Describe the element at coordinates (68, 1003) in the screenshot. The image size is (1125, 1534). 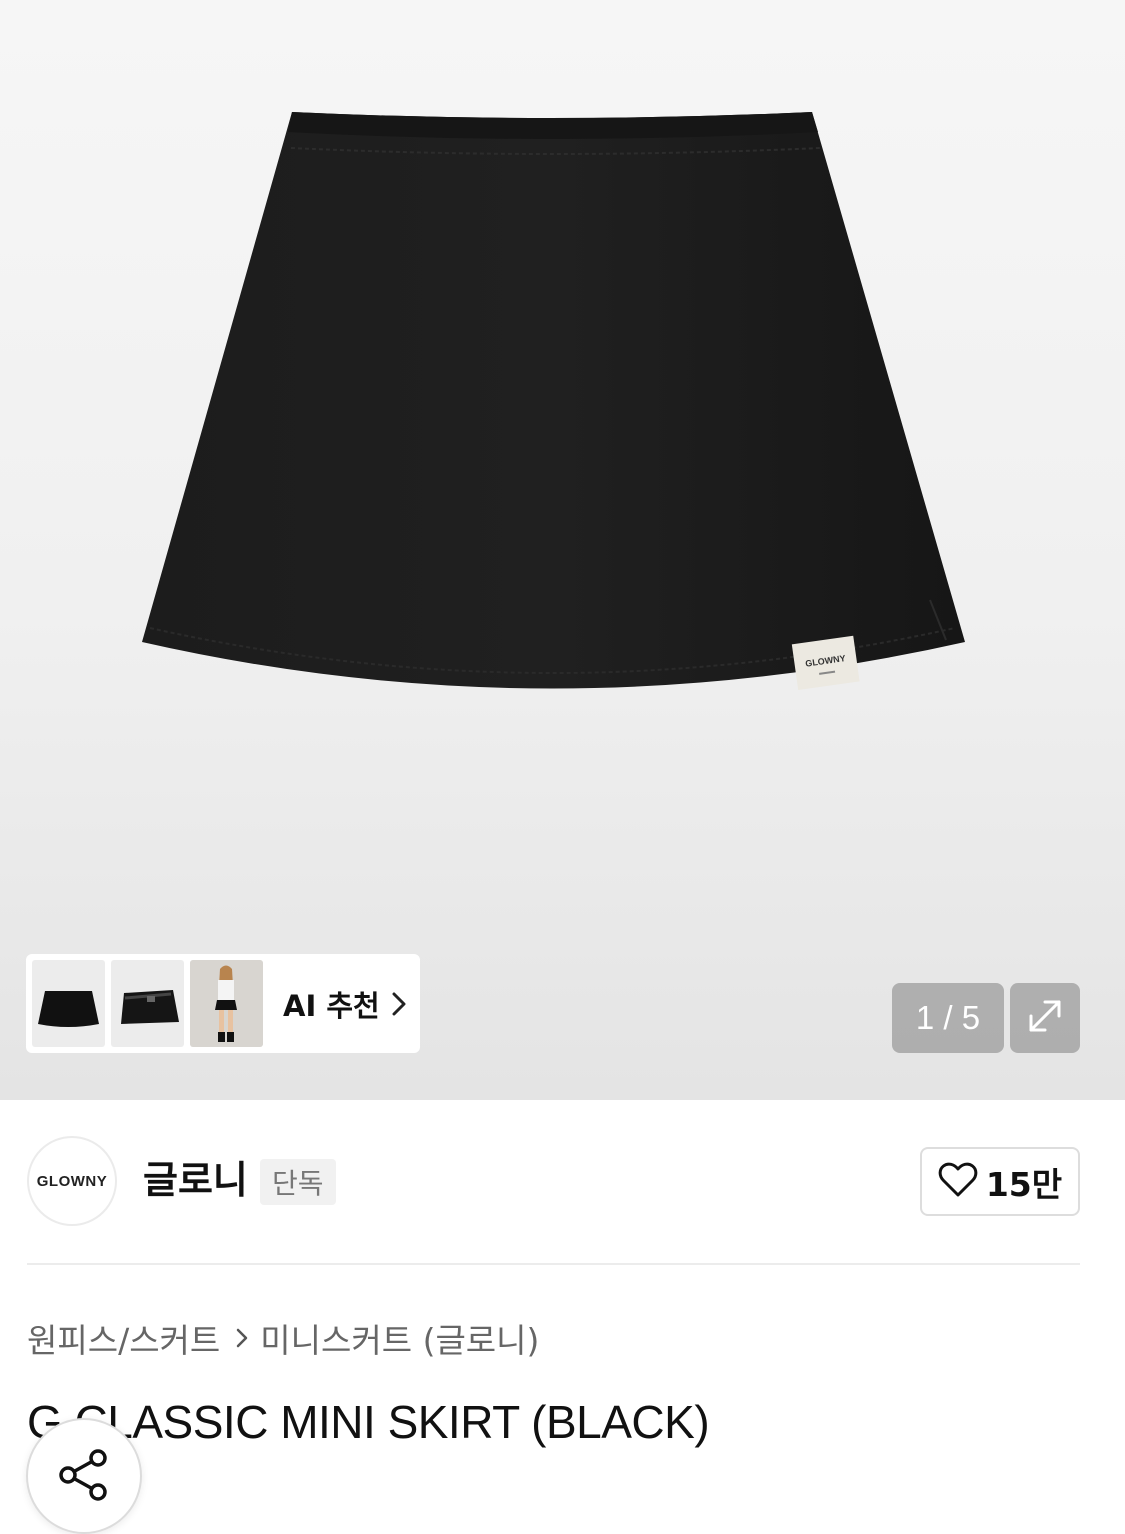
I see `thumbnail-skirt-front` at that location.